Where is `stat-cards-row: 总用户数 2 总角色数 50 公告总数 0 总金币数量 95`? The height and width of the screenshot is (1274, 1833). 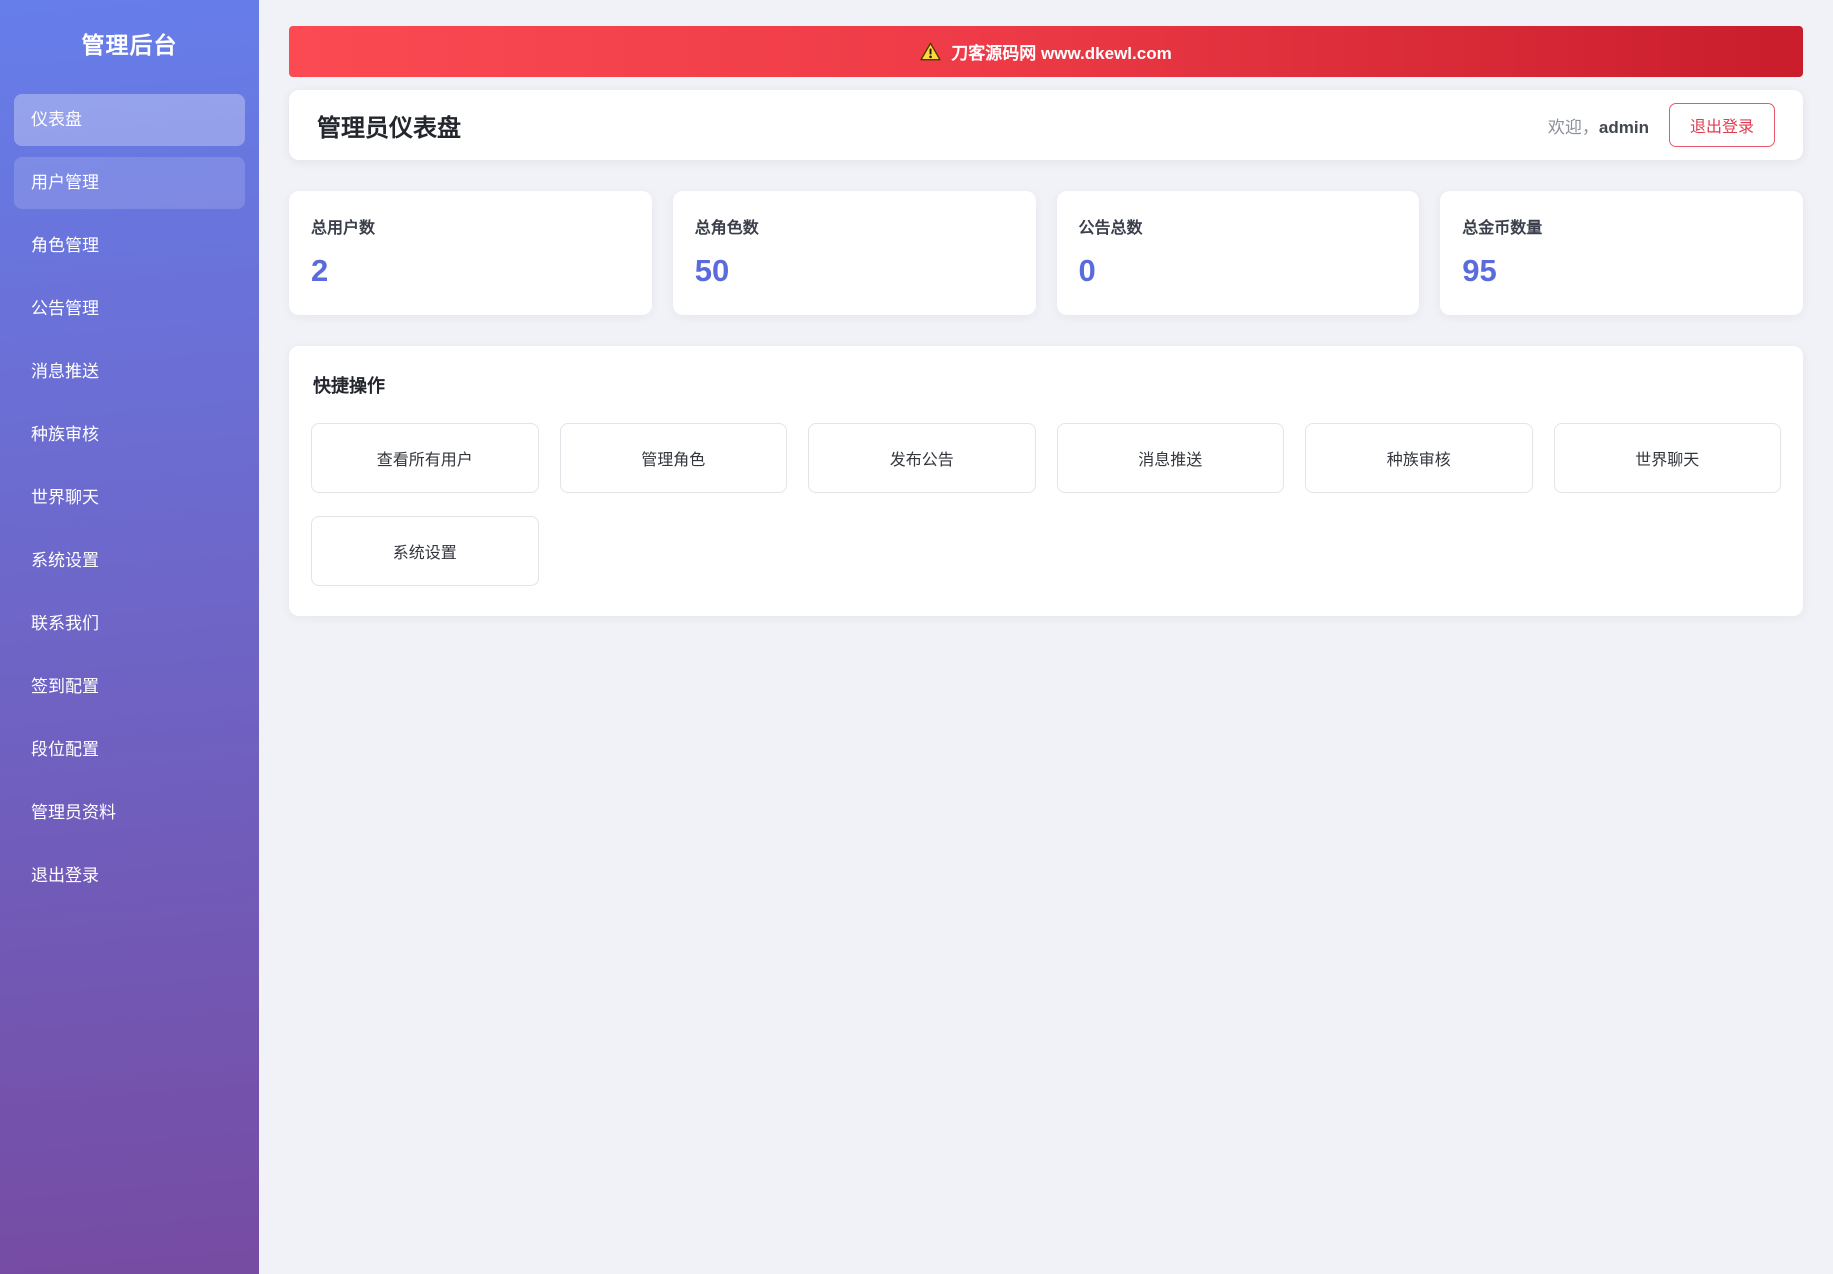
stat-cards-row: 总用户数 2 总角色数 50 公告总数 0 总金币数量 95 is located at coordinates (1046, 253).